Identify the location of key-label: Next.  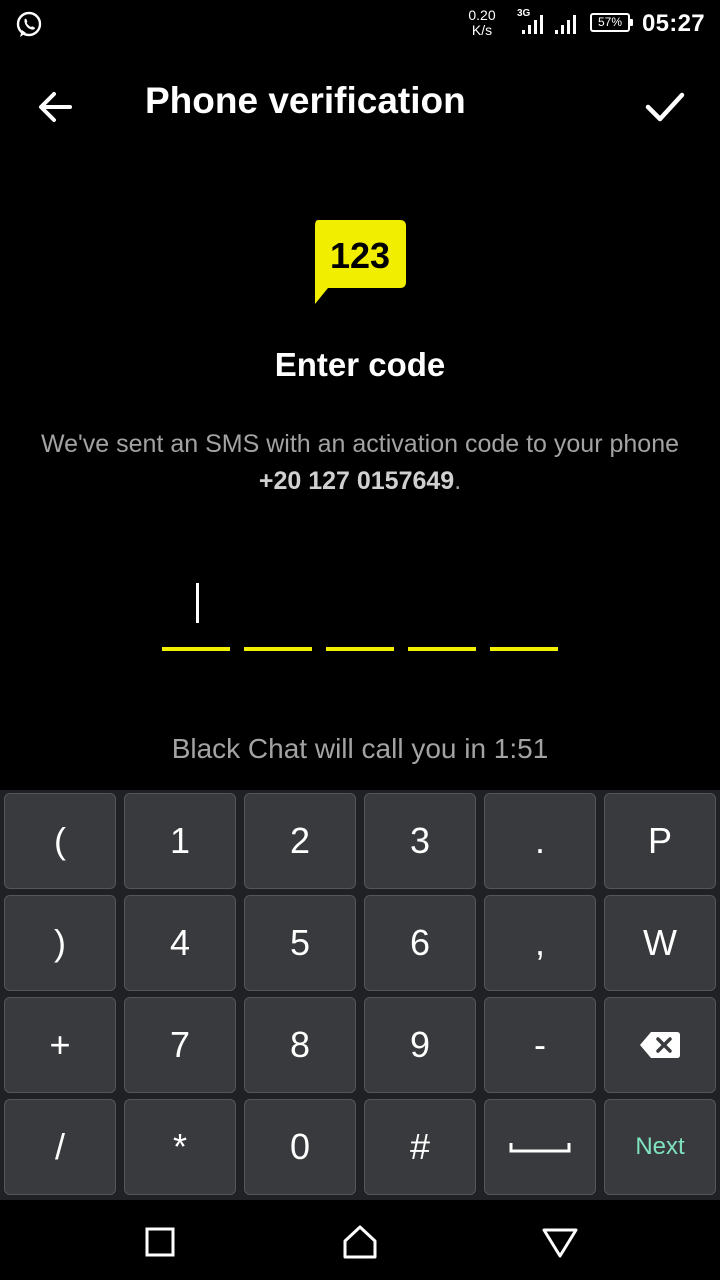
(660, 1146).